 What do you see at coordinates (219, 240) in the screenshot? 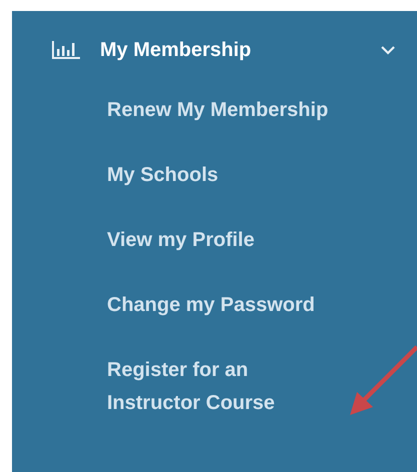
I see `menu-link: View my Profile` at bounding box center [219, 240].